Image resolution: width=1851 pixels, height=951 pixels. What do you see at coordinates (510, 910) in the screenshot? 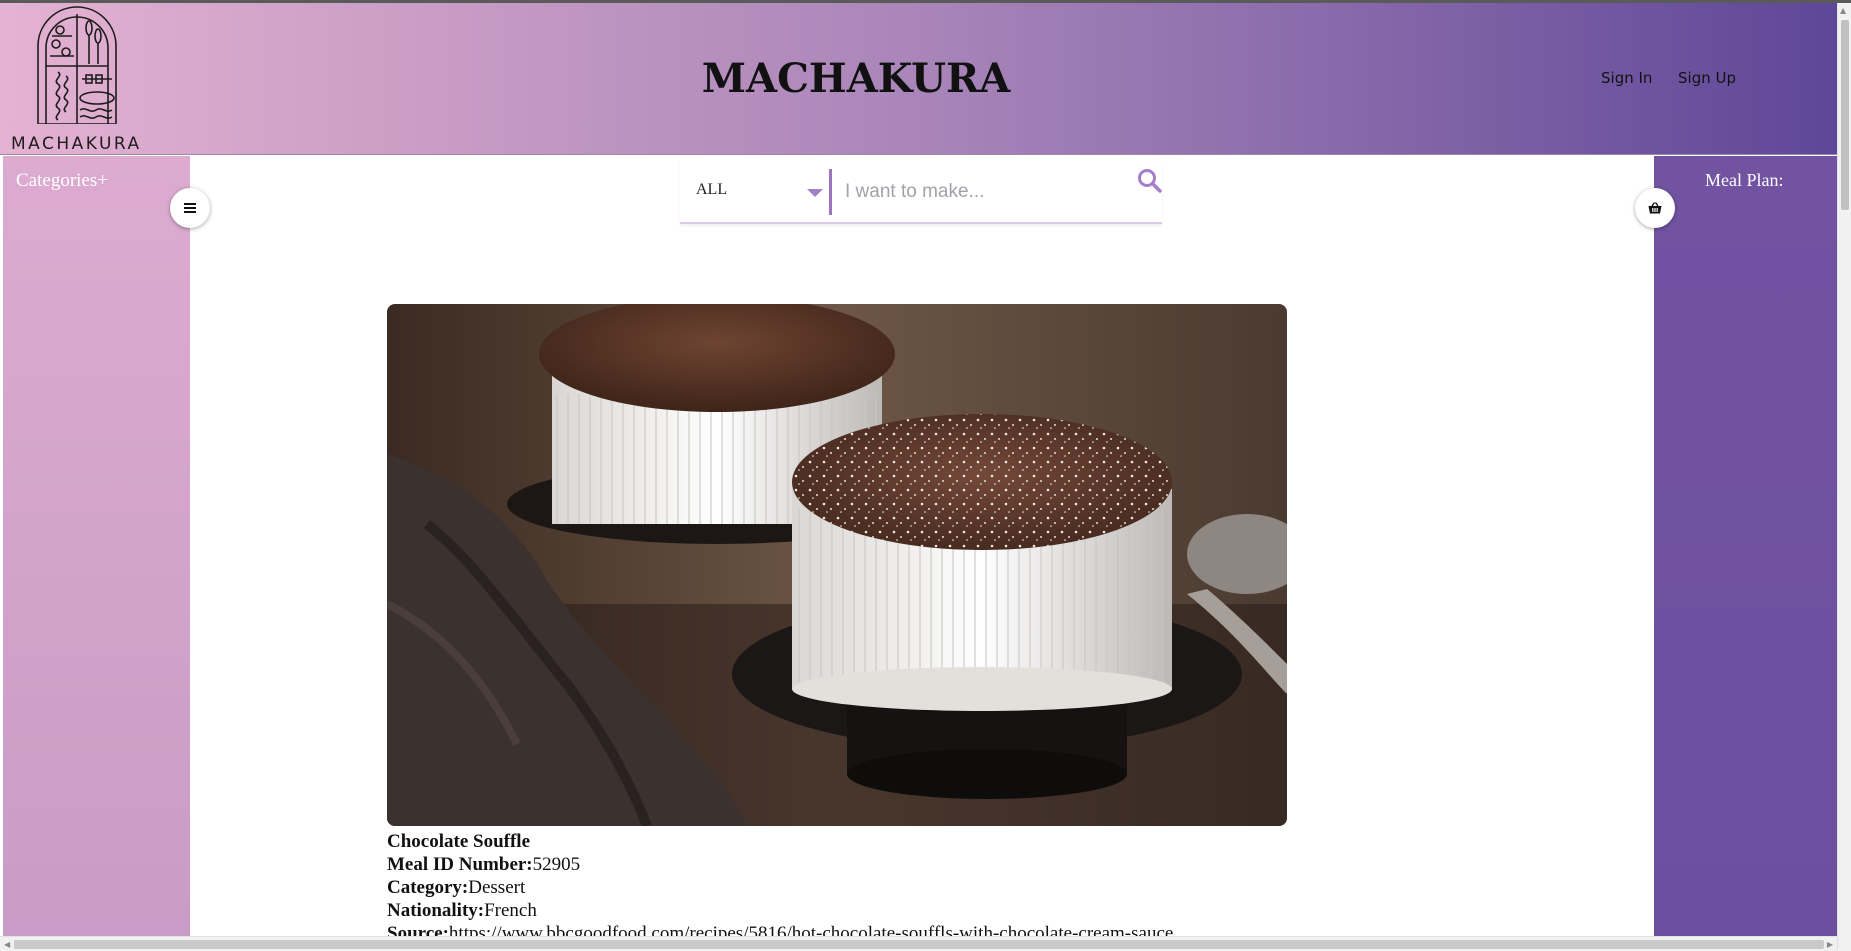
I see `meal-nationality-value: French` at bounding box center [510, 910].